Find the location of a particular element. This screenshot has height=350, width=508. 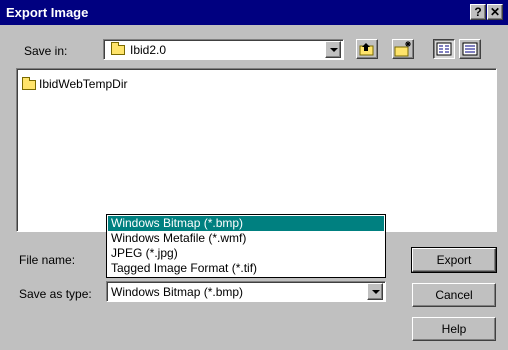

dropdown-option-tif: Tagged Image Format (*.tif) is located at coordinates (246, 268).